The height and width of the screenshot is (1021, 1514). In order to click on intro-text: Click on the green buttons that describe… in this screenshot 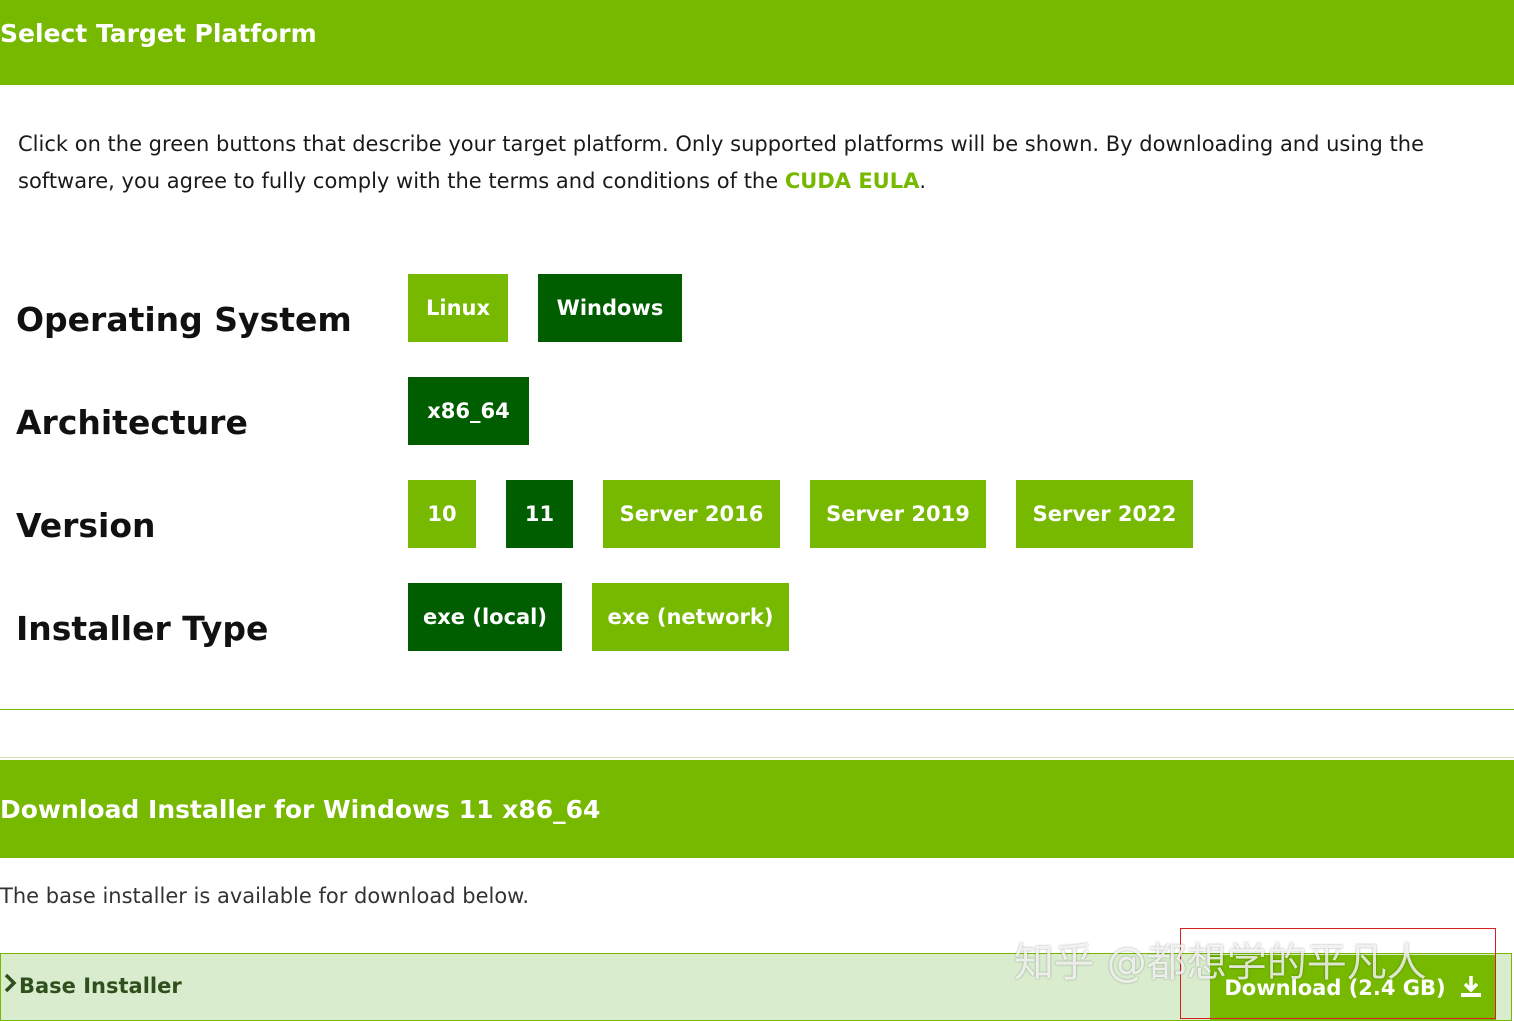, I will do `click(721, 162)`.